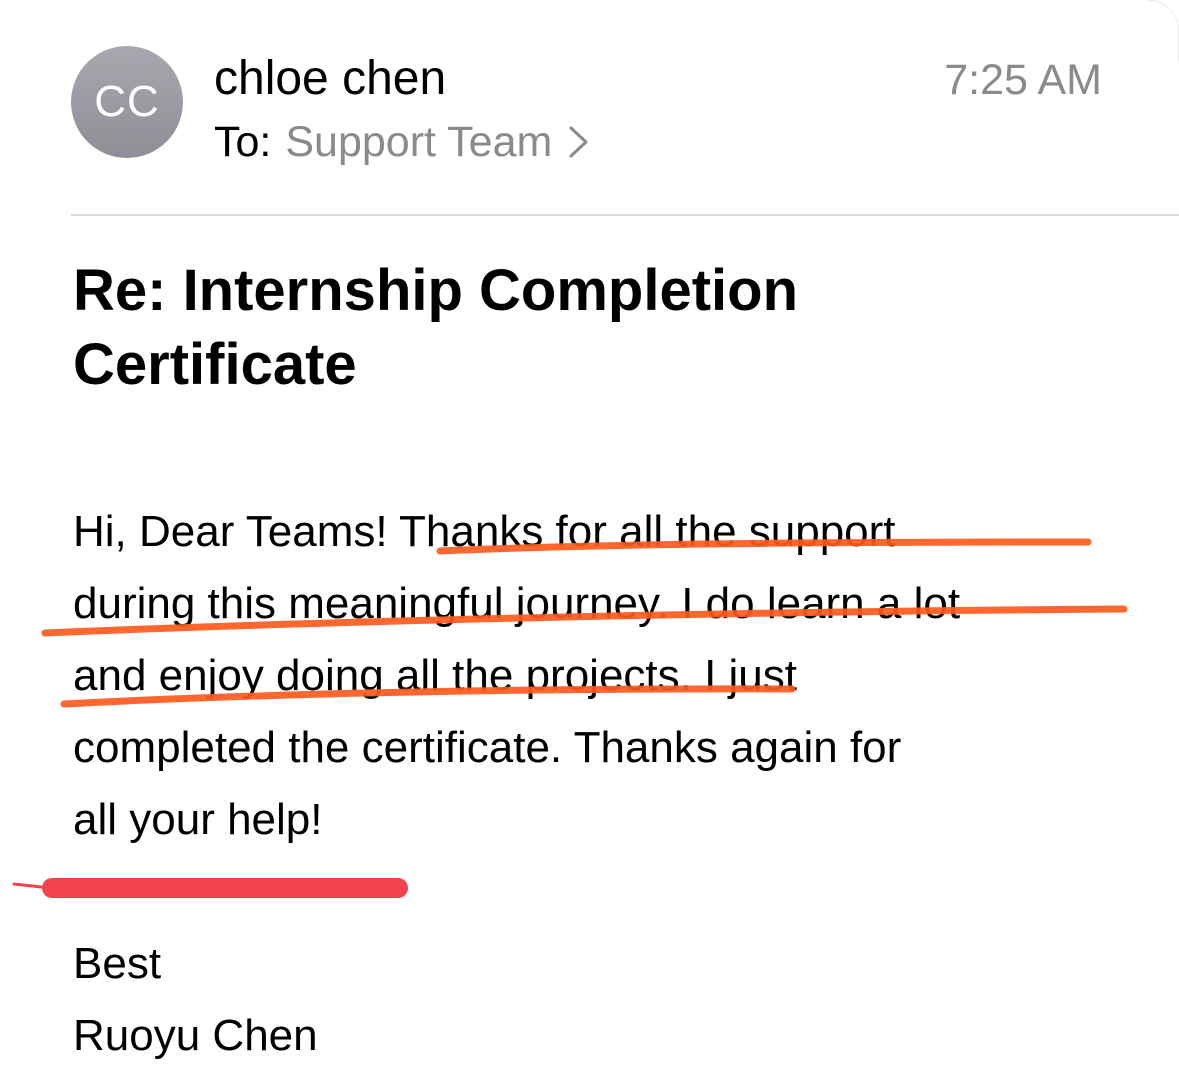  What do you see at coordinates (195, 1000) in the screenshot?
I see `email-signature: Best Ruoyu Chen` at bounding box center [195, 1000].